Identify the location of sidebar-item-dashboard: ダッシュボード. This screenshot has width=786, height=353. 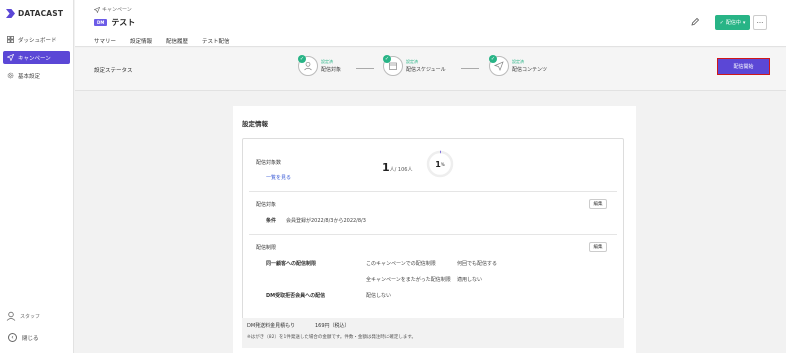
(36, 39).